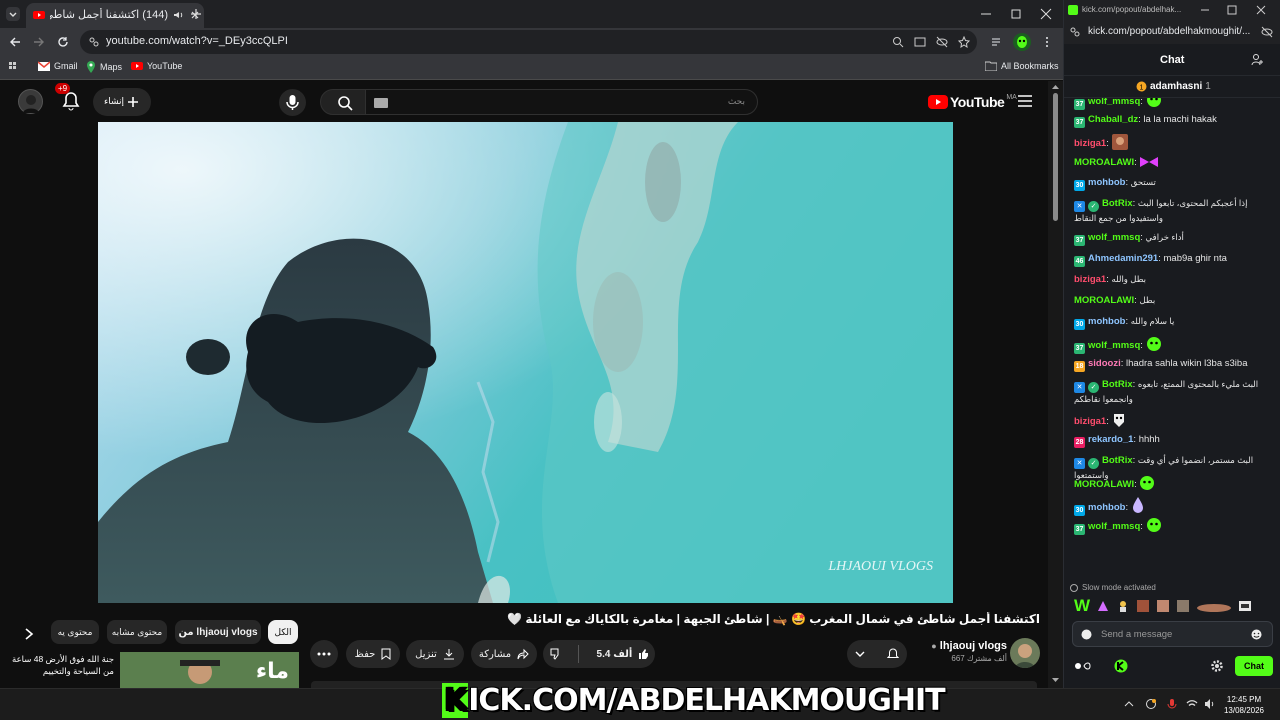 This screenshot has height=720, width=1280. Describe the element at coordinates (877, 654) in the screenshot. I see `subscribed-button` at that location.